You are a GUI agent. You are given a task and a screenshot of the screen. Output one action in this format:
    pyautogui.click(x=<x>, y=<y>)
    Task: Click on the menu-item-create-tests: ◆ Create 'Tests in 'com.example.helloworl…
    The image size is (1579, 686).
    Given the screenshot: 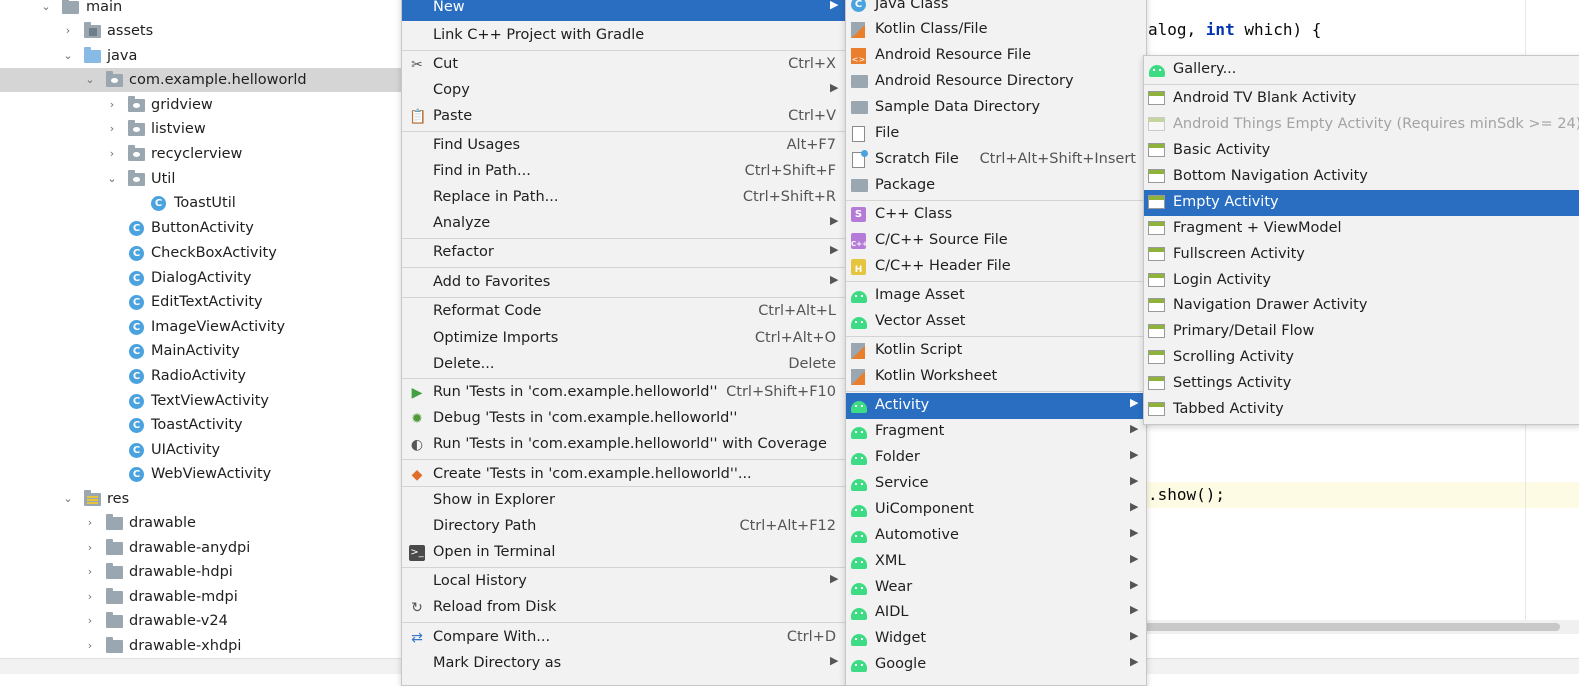 What is the action you would take?
    pyautogui.click(x=624, y=475)
    